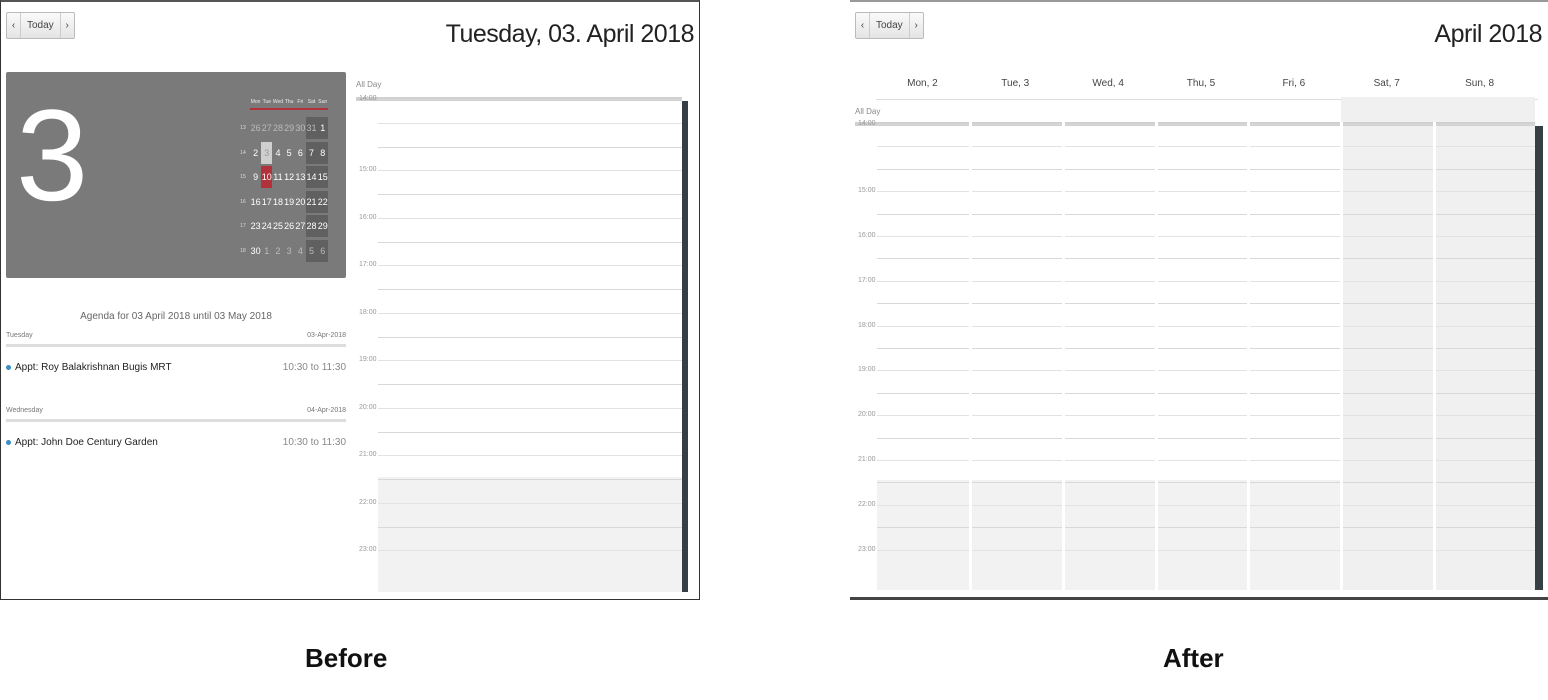 This screenshot has width=1548, height=700. I want to click on mini-calendar-day: 16, so click(255, 202).